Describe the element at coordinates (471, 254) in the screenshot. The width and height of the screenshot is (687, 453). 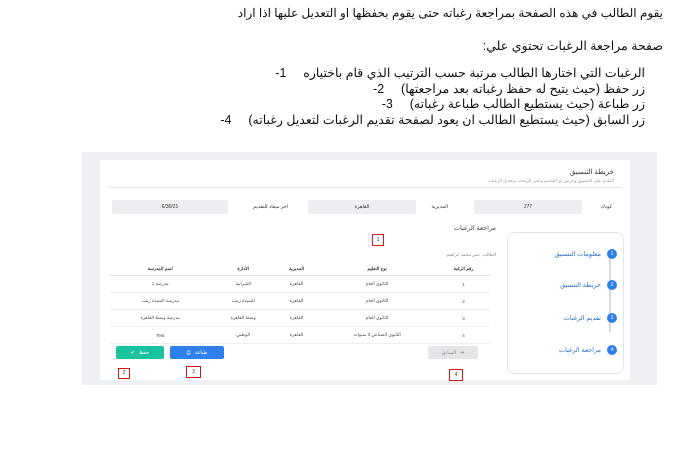
I see `student-name: الطالب: عمر محمد ابراهيم` at that location.